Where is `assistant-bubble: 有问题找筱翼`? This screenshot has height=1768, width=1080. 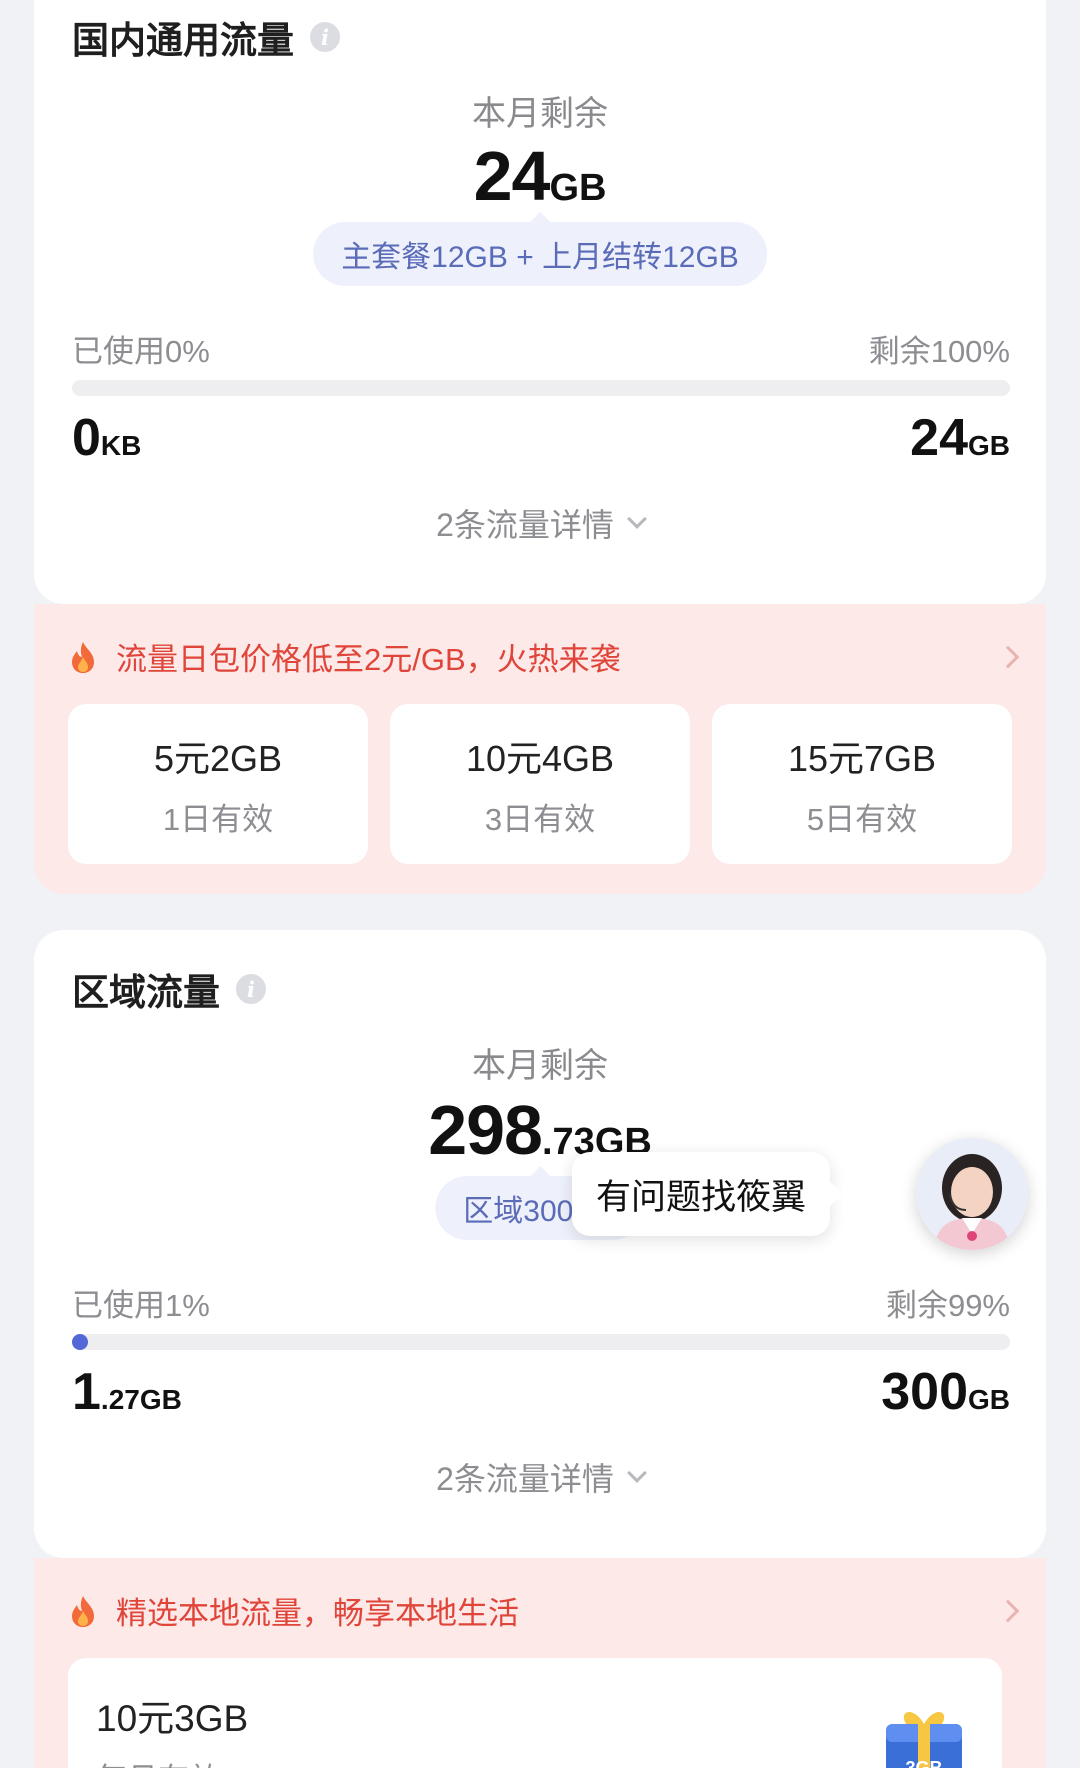
assistant-bubble: 有问题找筱翼 is located at coordinates (708, 1194).